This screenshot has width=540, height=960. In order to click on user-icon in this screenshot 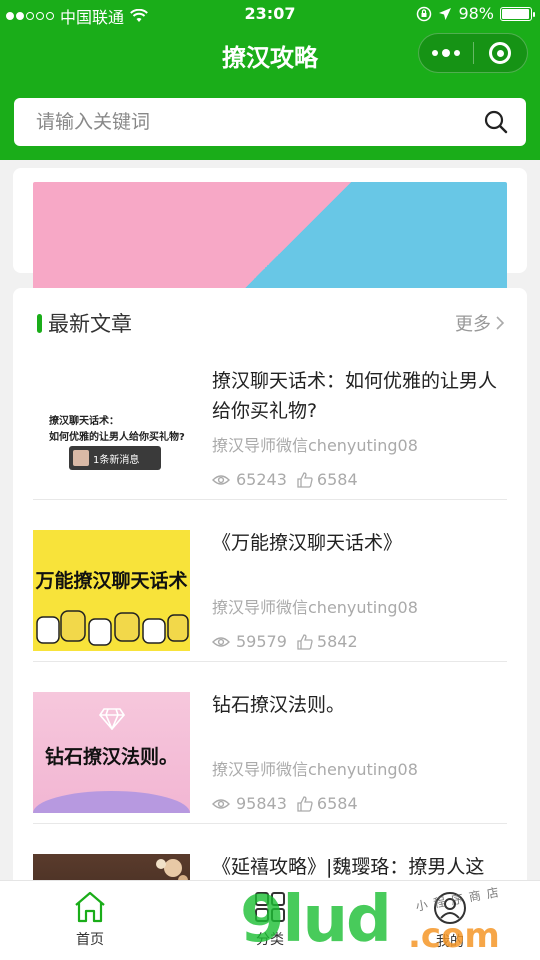, I will do `click(450, 908)`.